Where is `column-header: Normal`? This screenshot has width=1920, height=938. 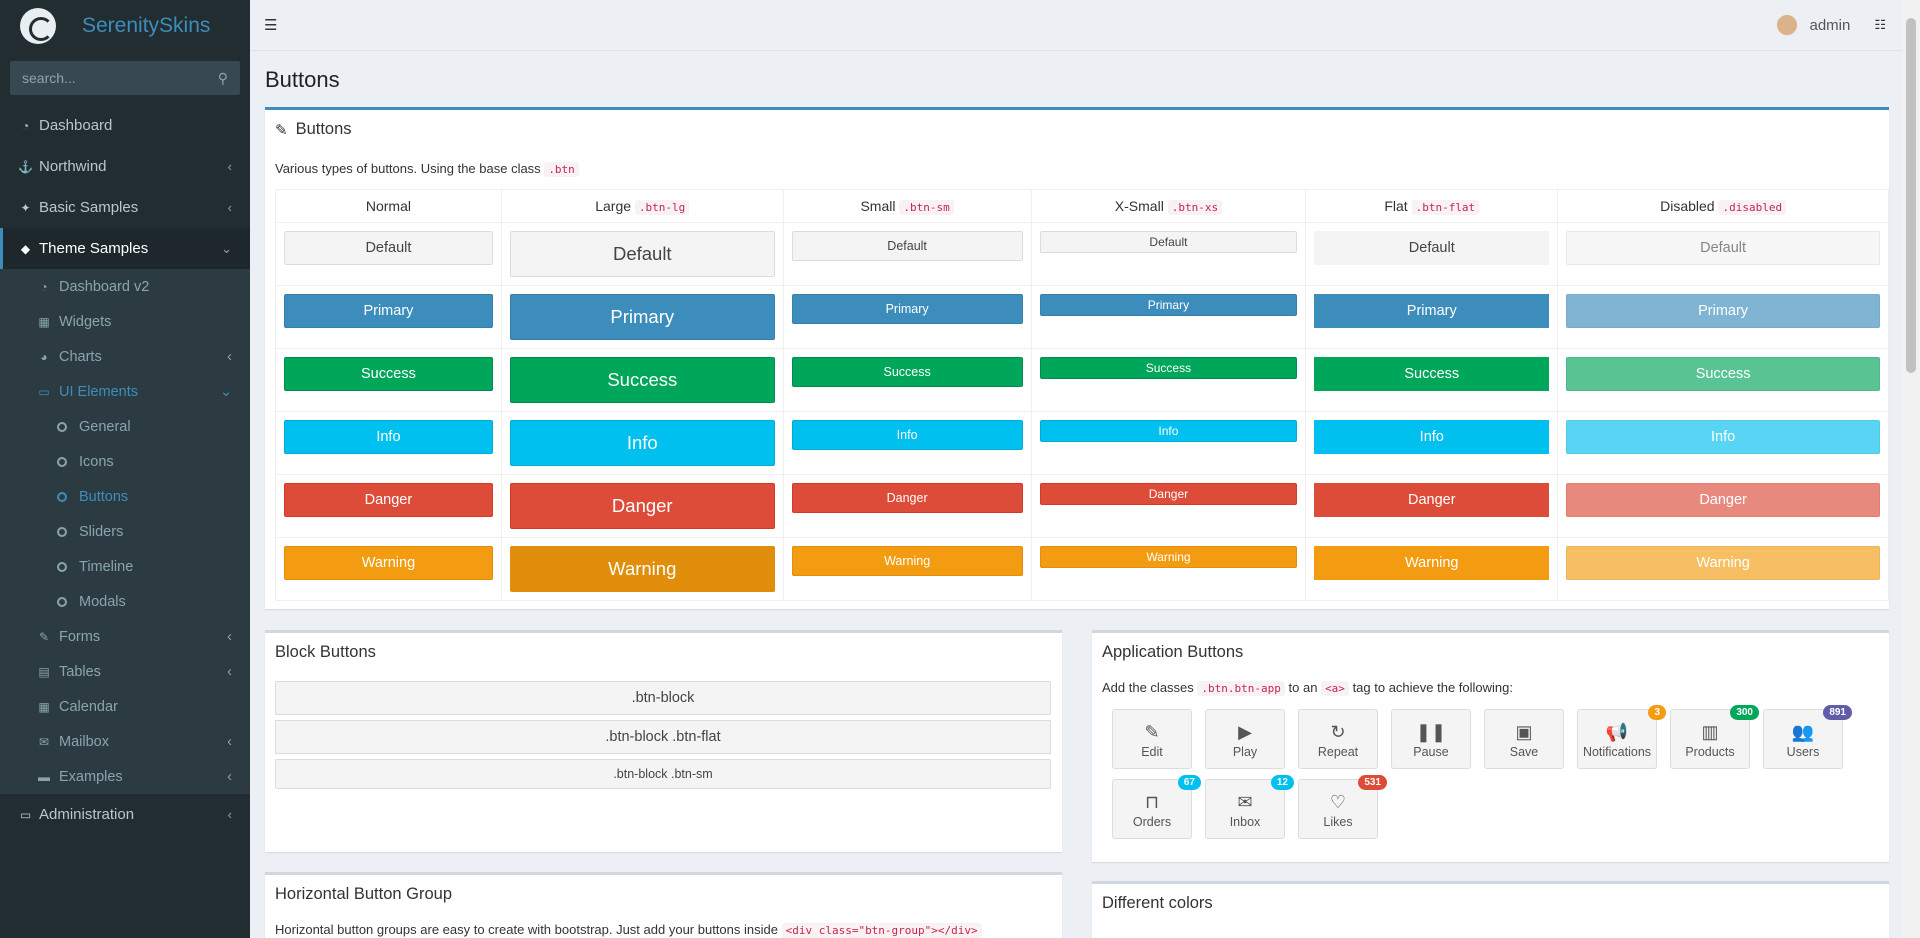
column-header: Normal is located at coordinates (388, 206).